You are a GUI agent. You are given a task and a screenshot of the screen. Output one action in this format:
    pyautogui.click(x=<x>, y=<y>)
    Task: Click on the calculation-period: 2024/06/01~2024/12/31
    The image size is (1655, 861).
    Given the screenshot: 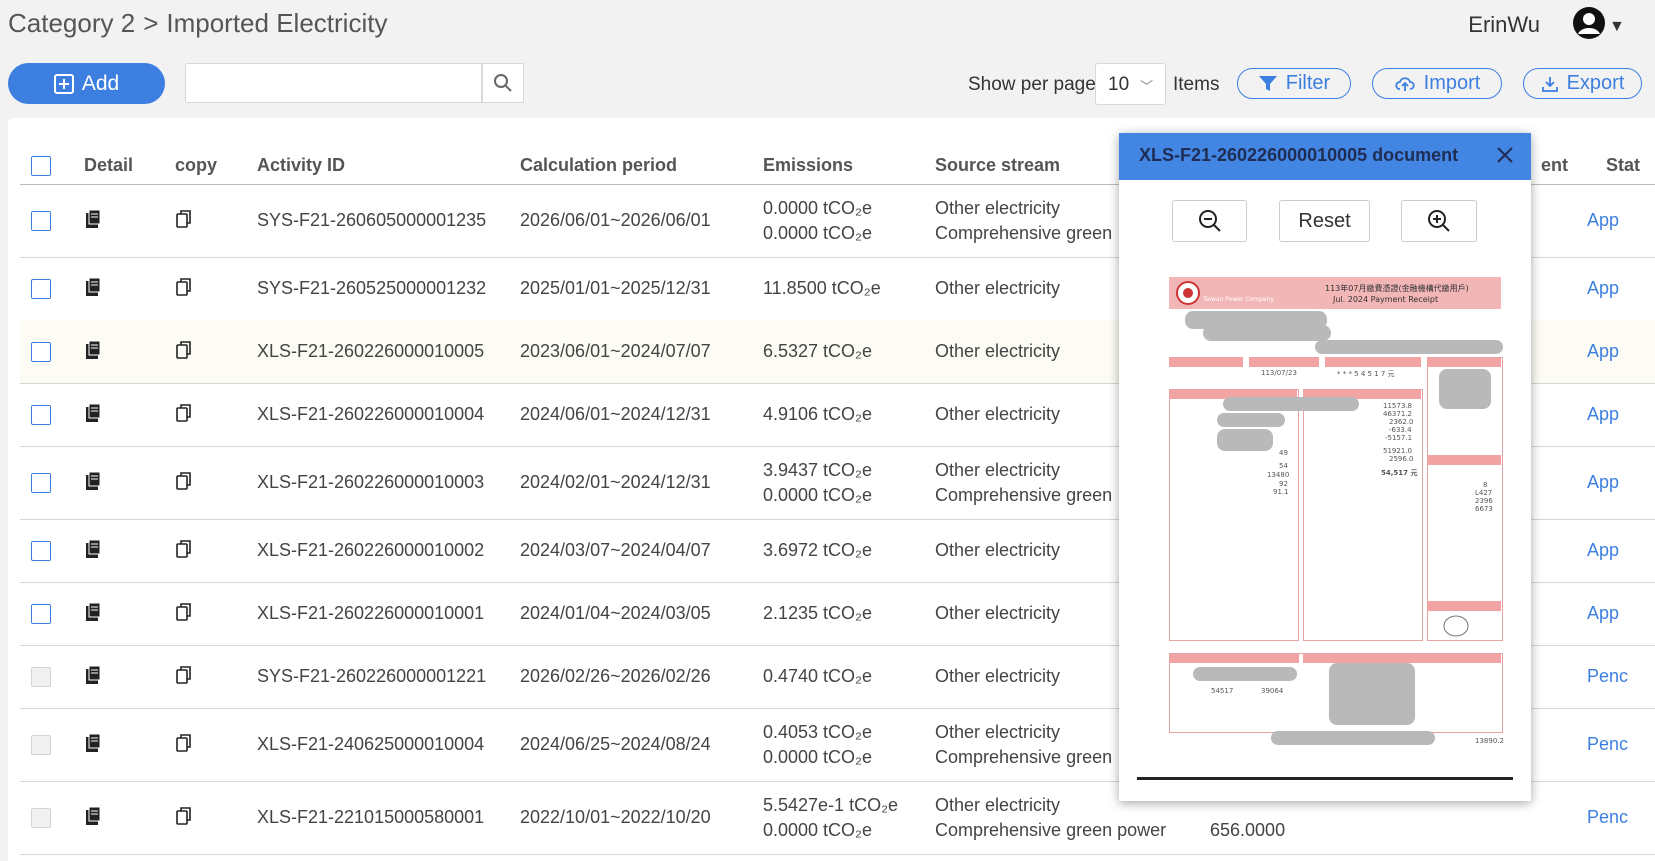 What is the action you would take?
    pyautogui.click(x=615, y=413)
    